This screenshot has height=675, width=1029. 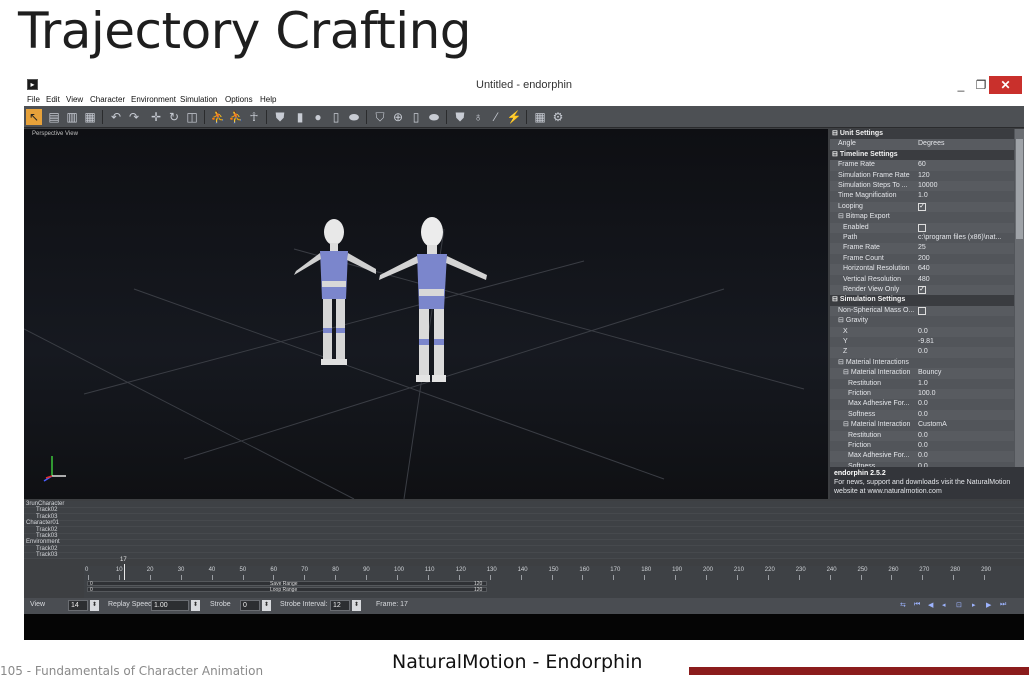 What do you see at coordinates (266, 605) in the screenshot?
I see `strobe-spinner: ⬍` at bounding box center [266, 605].